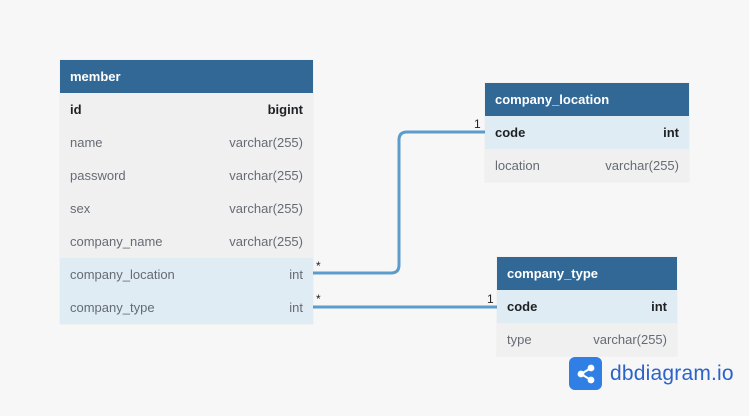 This screenshot has width=749, height=416. What do you see at coordinates (80, 208) in the screenshot?
I see `column-name: sex` at bounding box center [80, 208].